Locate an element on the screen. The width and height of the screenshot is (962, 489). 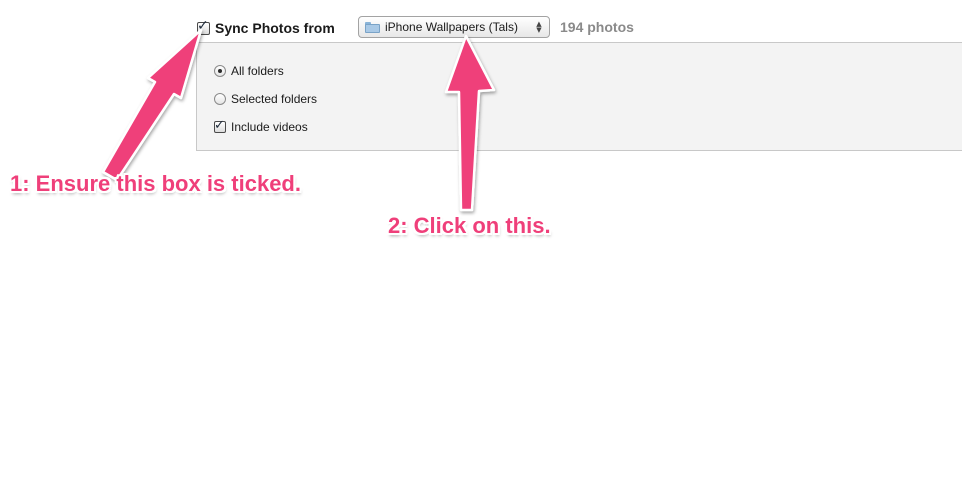
photo-source-popup-button: iPhone Wallpapers (Tals) ▲ ▼ is located at coordinates (454, 27).